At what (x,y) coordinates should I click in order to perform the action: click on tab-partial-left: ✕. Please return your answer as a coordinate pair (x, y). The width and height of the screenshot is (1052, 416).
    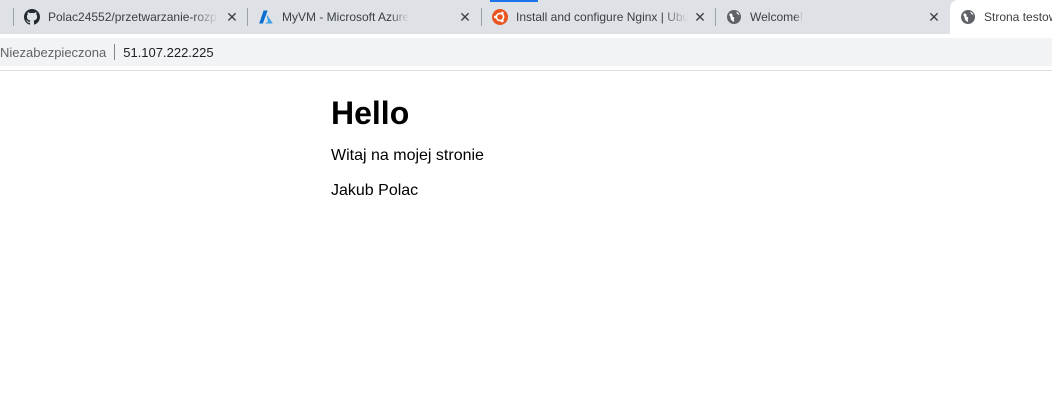
    Looking at the image, I should click on (4, 17).